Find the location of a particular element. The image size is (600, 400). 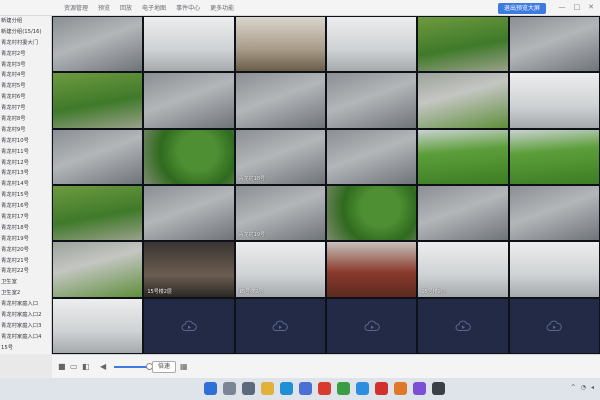

sidebar-item: 青龙村20号 is located at coordinates (25, 250).